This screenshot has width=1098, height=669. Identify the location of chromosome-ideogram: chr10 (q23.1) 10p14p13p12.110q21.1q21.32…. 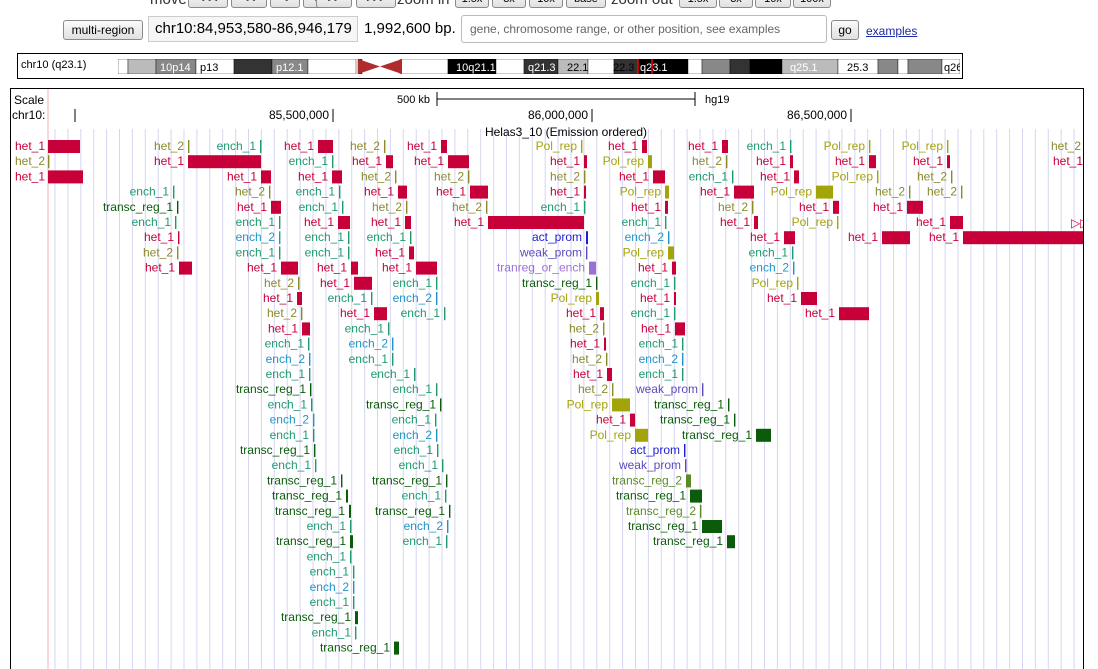
(490, 66).